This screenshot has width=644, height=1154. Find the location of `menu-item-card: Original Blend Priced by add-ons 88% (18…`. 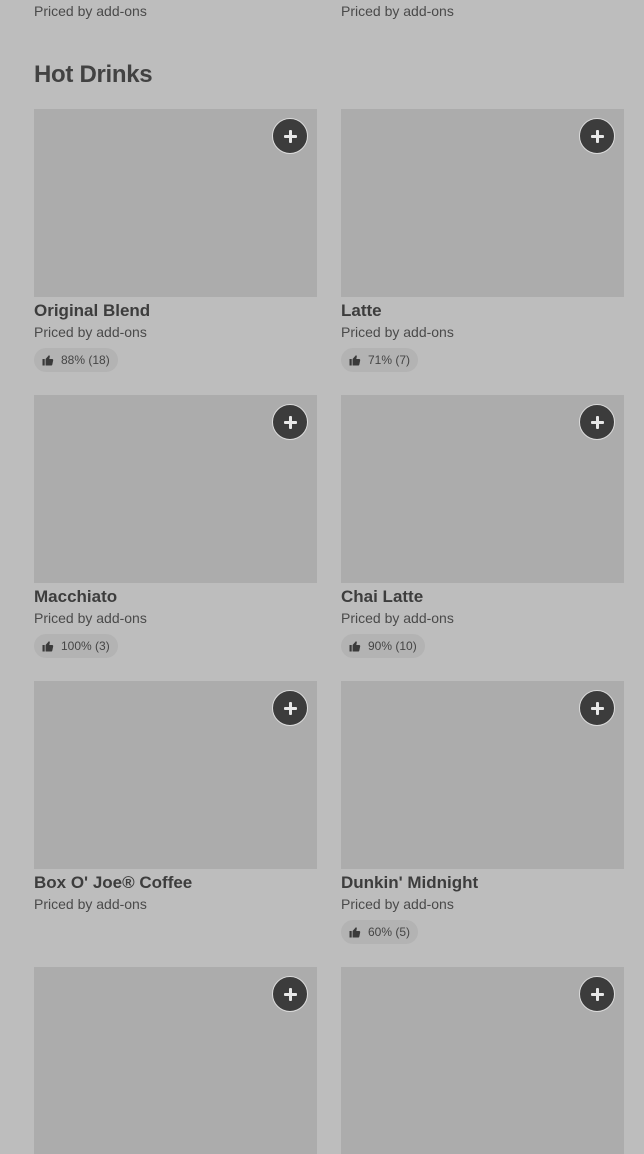

menu-item-card: Original Blend Priced by add-ons 88% (18… is located at coordinates (175, 240).